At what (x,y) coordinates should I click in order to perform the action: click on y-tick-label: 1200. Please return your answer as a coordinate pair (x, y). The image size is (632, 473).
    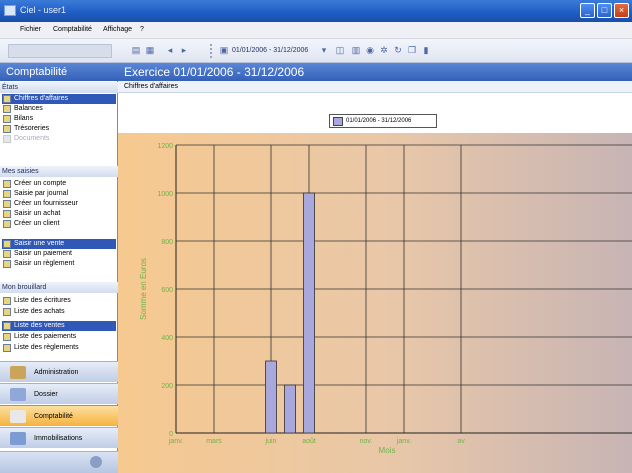
    Looking at the image, I should click on (165, 146).